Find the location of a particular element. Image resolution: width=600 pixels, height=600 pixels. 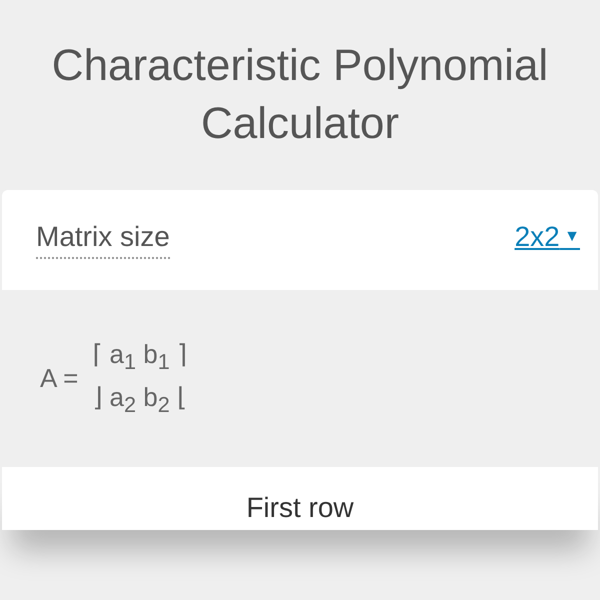

matrix-row-text: ⌈ a$_{1}$ b$_{1}$ ⌉ is located at coordinates (140, 357).